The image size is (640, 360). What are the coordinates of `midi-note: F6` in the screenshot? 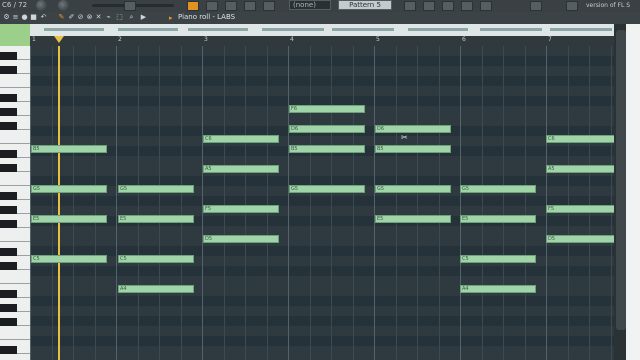 It's located at (327, 109).